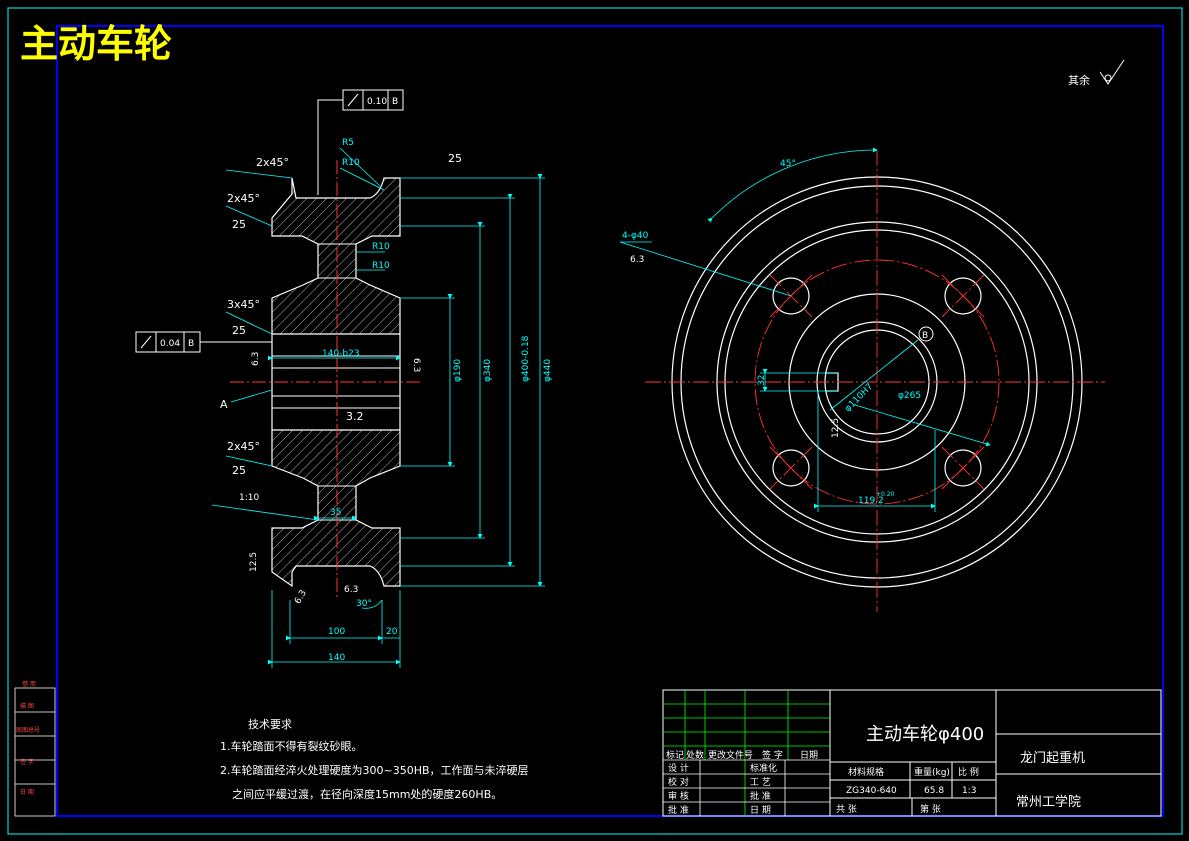  I want to click on svg-text: 处数, so click(695, 755).